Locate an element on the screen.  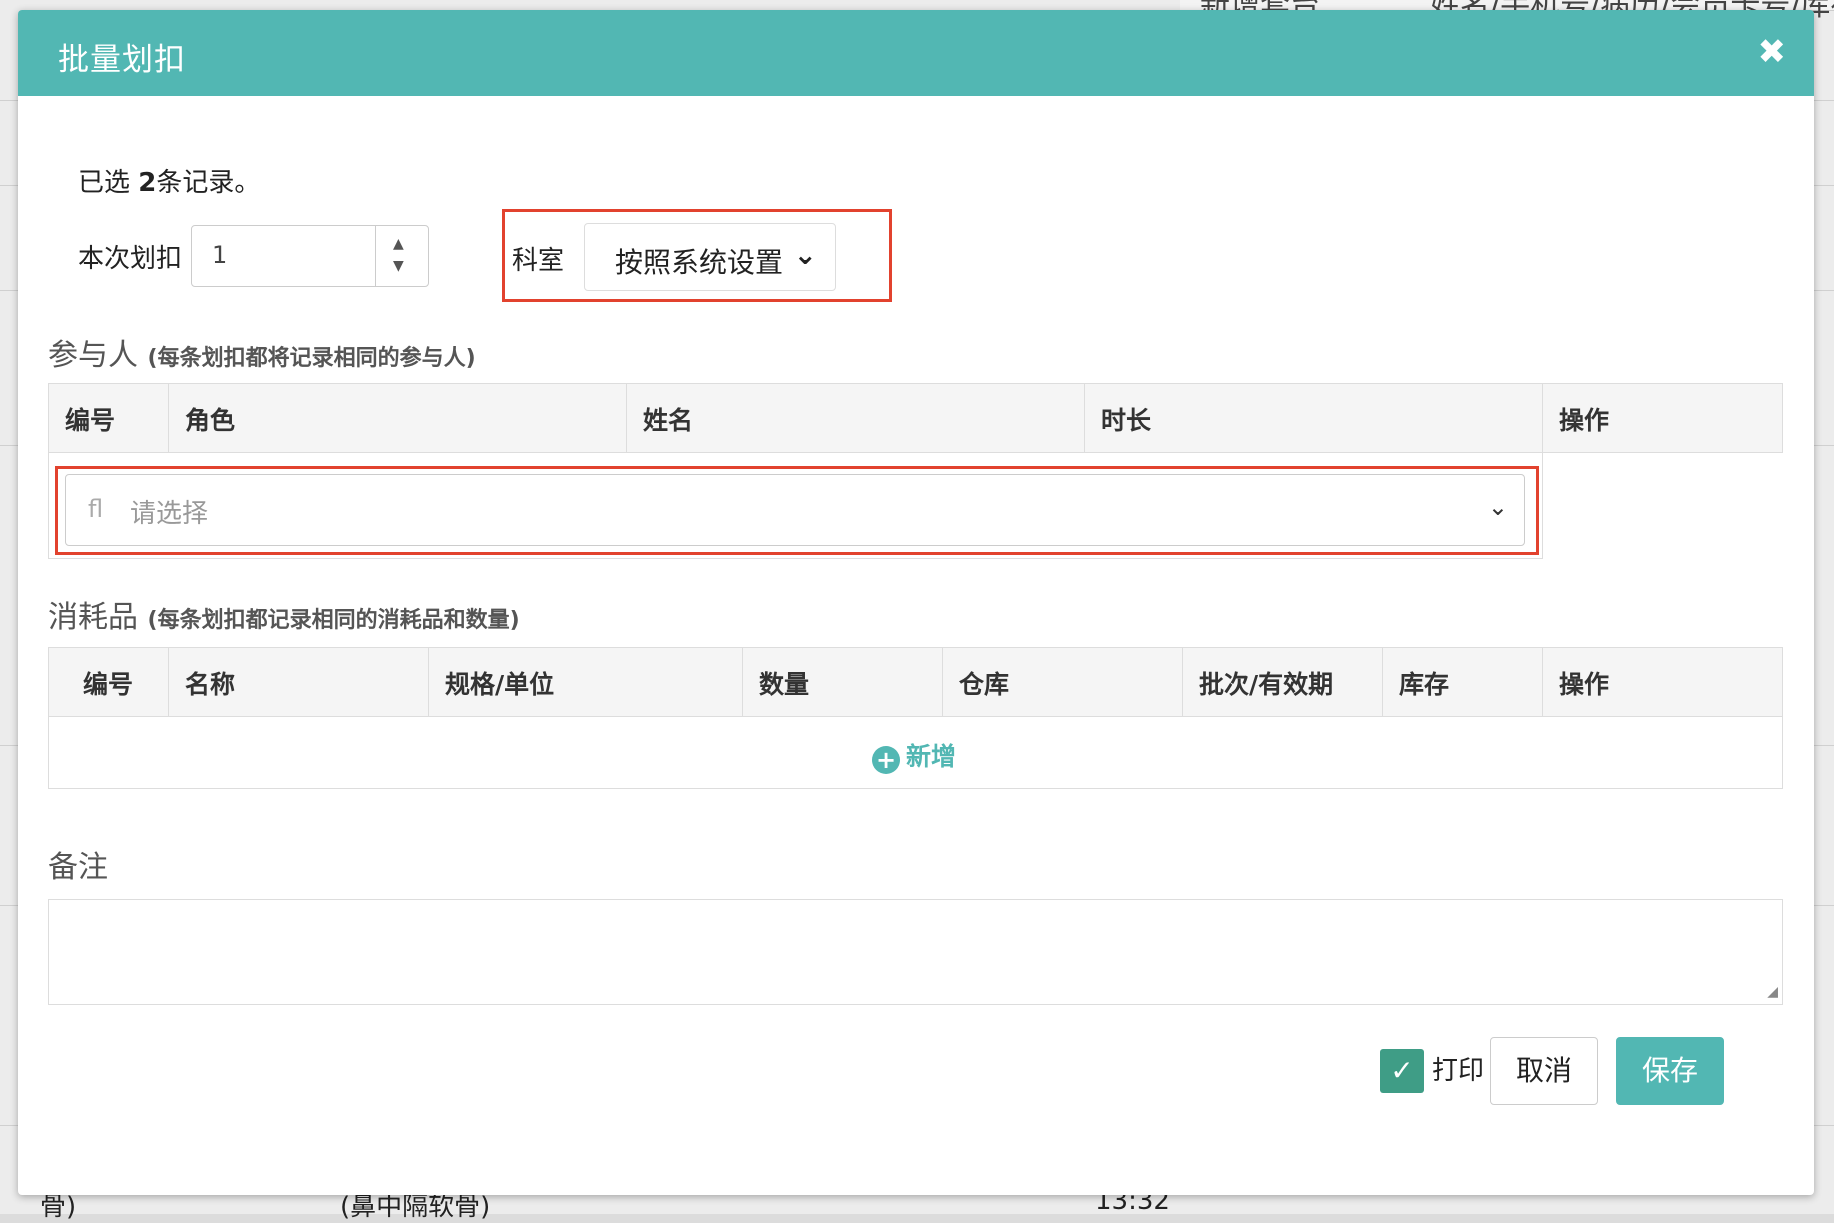
user-icon: fl is located at coordinates (96, 509).